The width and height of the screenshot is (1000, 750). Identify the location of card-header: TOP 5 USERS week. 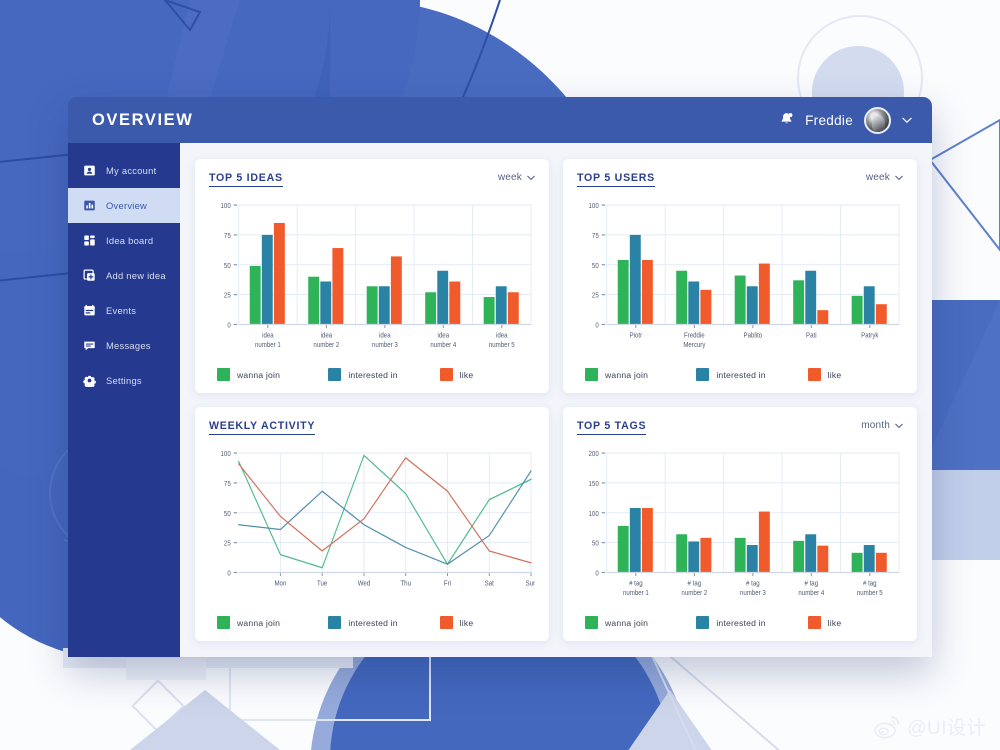
(740, 179).